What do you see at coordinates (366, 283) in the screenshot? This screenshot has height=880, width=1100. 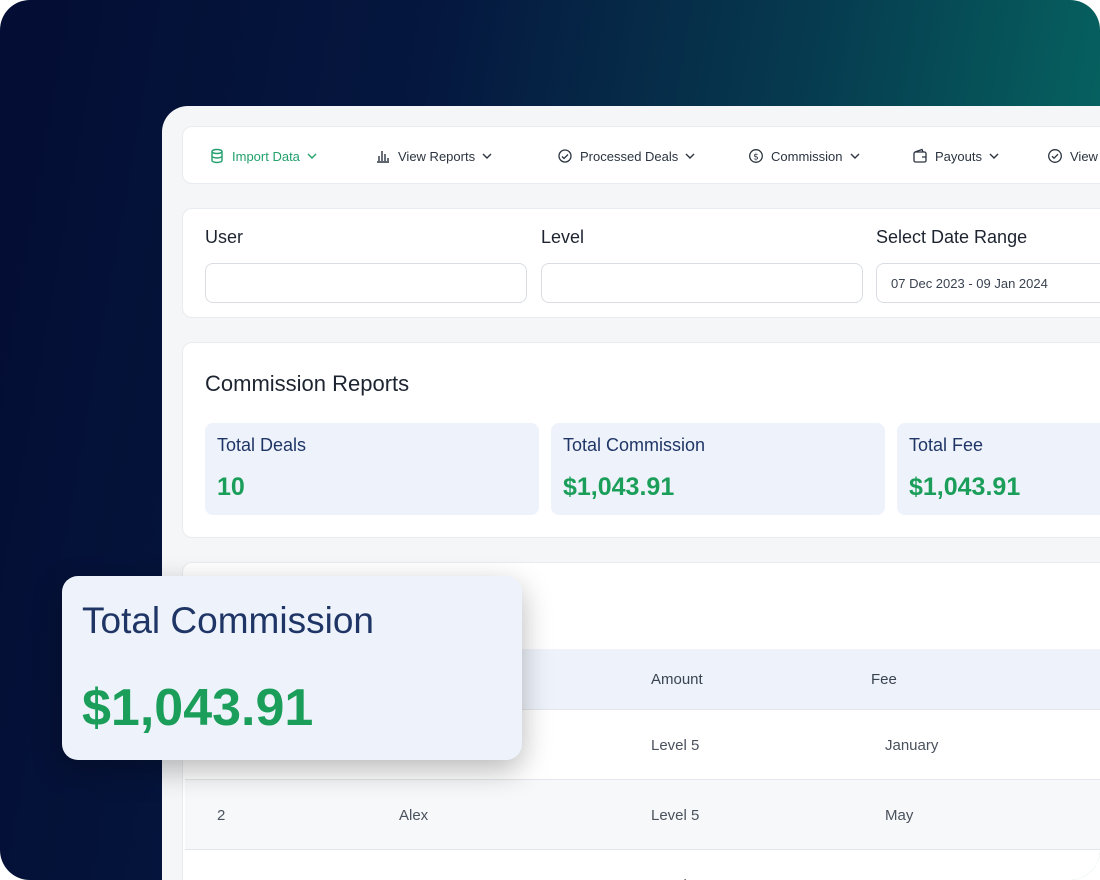 I see `user-input` at bounding box center [366, 283].